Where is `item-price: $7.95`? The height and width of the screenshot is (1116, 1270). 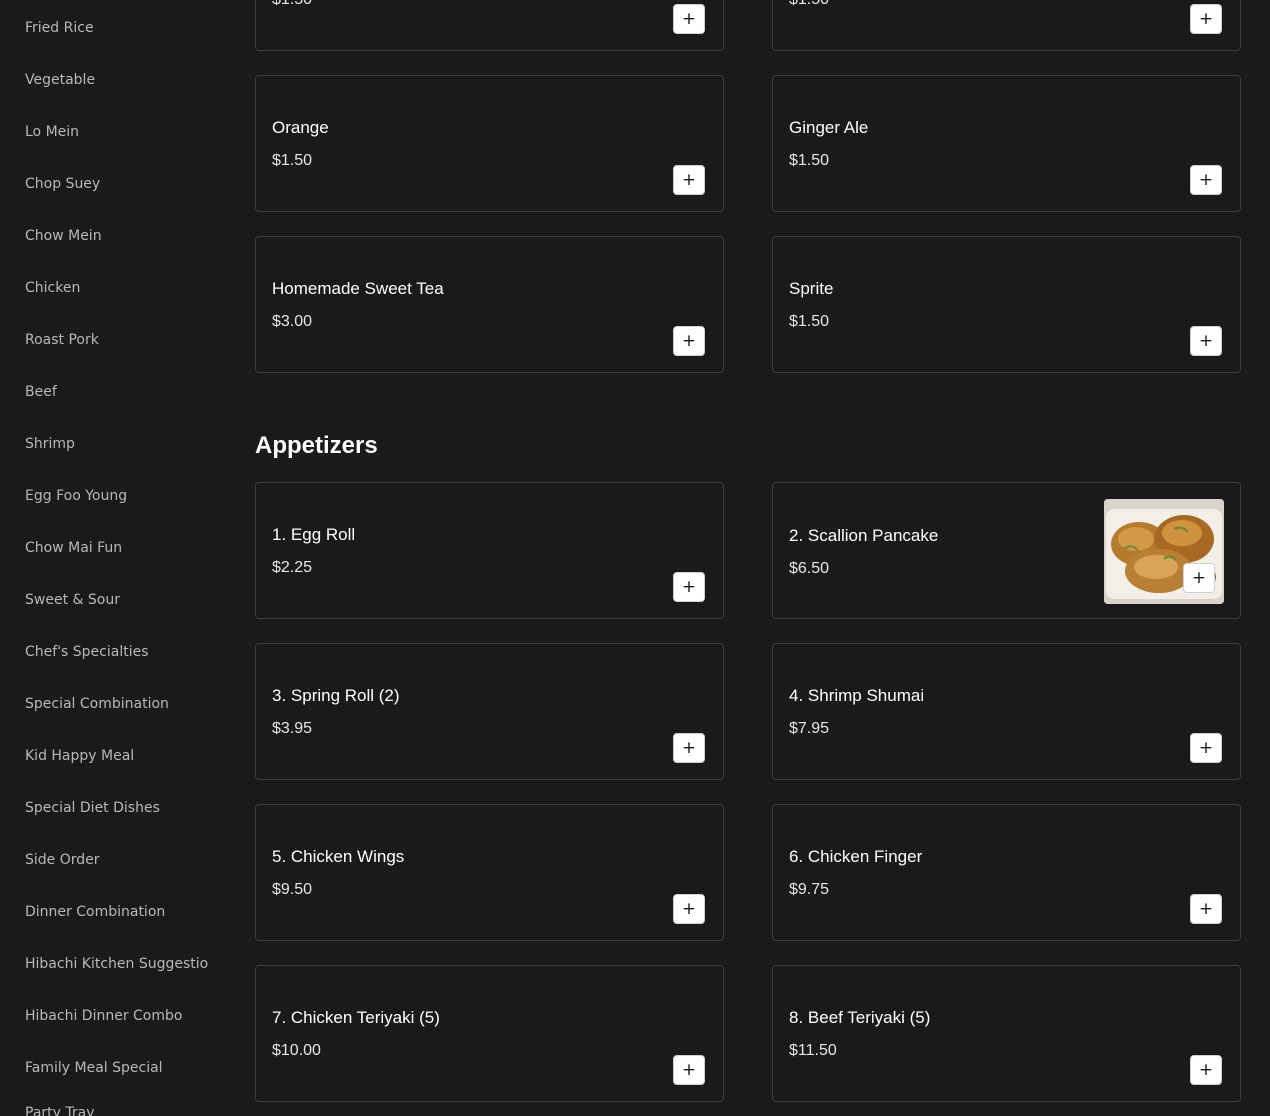
item-price: $7.95 is located at coordinates (809, 728).